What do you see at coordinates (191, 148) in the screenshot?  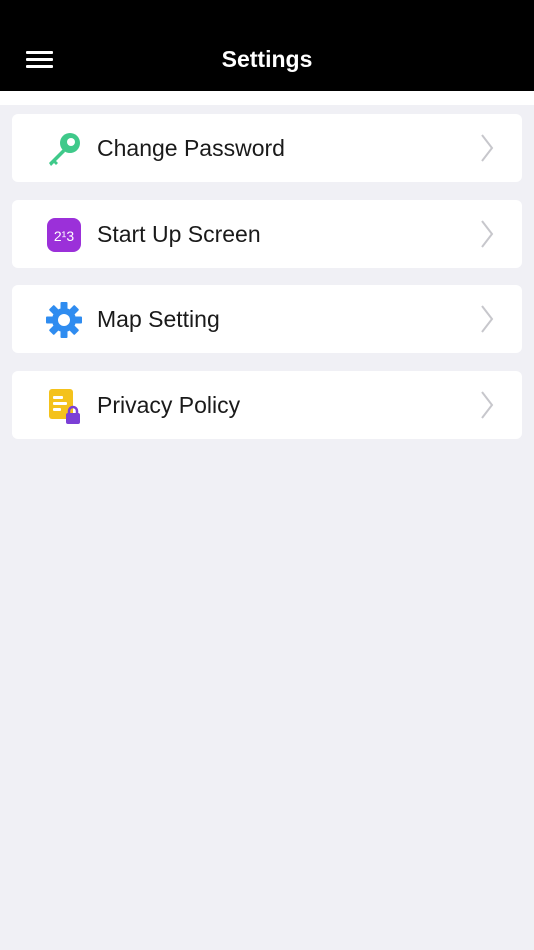 I see `change-password-label: Change Password` at bounding box center [191, 148].